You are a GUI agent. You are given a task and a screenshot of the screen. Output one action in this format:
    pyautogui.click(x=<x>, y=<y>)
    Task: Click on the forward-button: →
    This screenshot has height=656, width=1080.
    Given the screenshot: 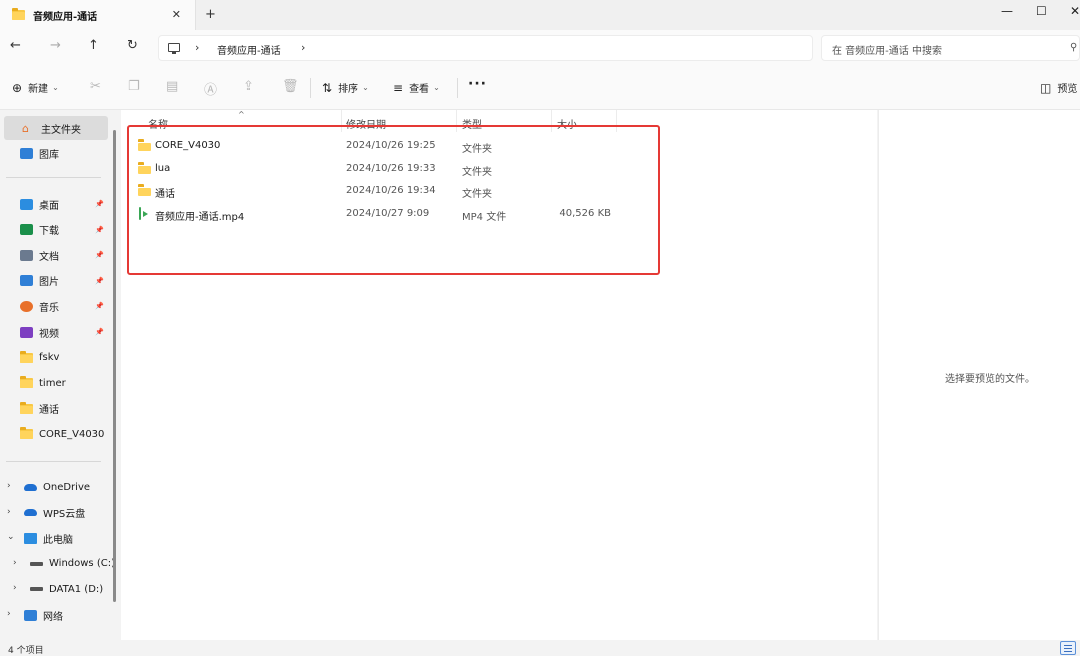 What is the action you would take?
    pyautogui.click(x=55, y=45)
    